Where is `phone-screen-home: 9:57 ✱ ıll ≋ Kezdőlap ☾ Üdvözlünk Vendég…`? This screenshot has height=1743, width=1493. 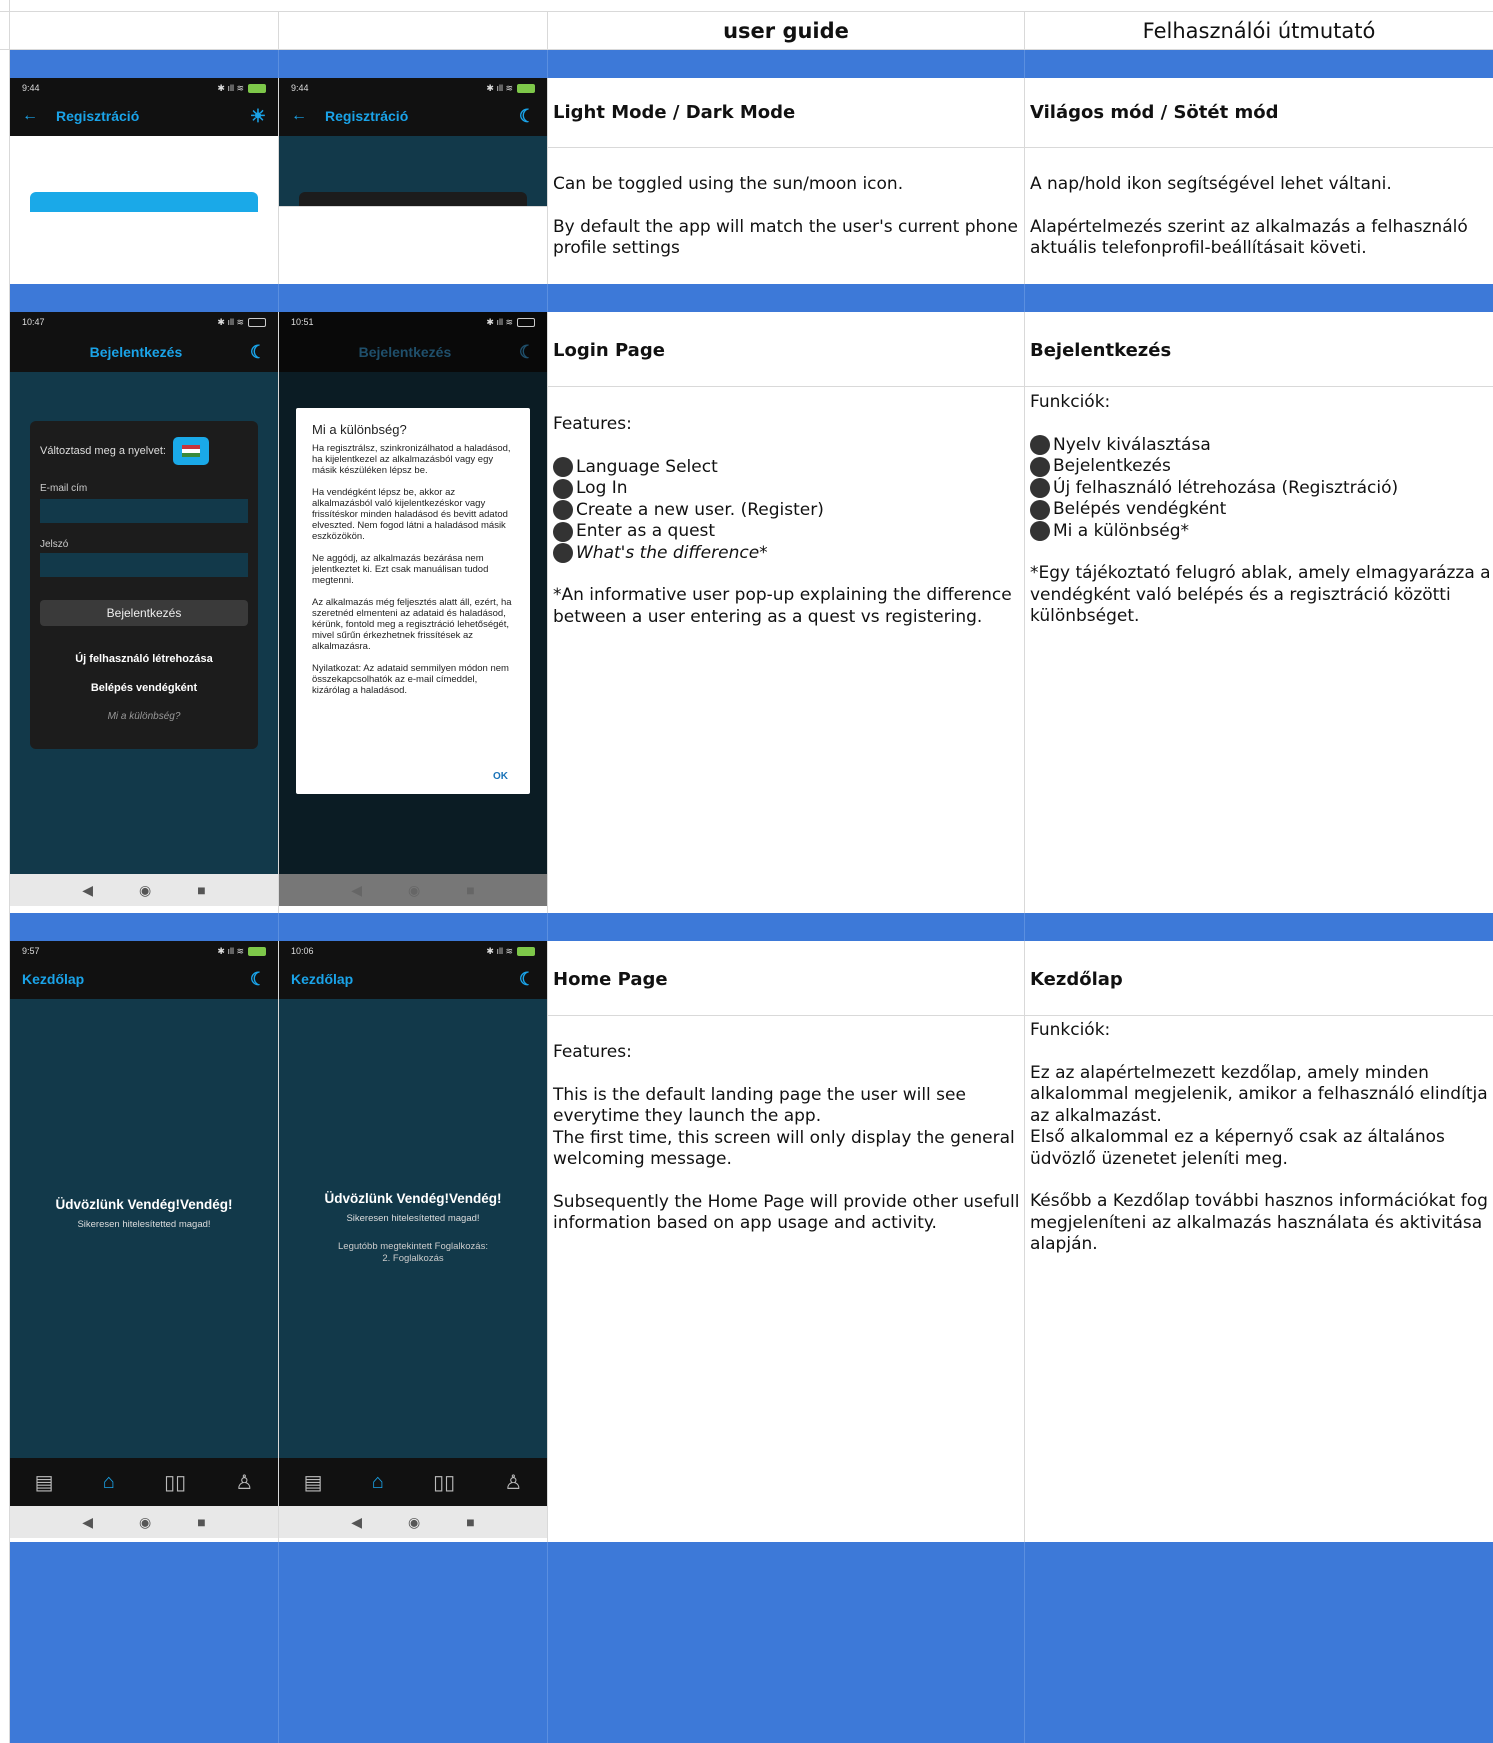
phone-screen-home: 9:57 ✱ ıll ≋ Kezdőlap ☾ Üdvözlünk Vendég… is located at coordinates (144, 1239).